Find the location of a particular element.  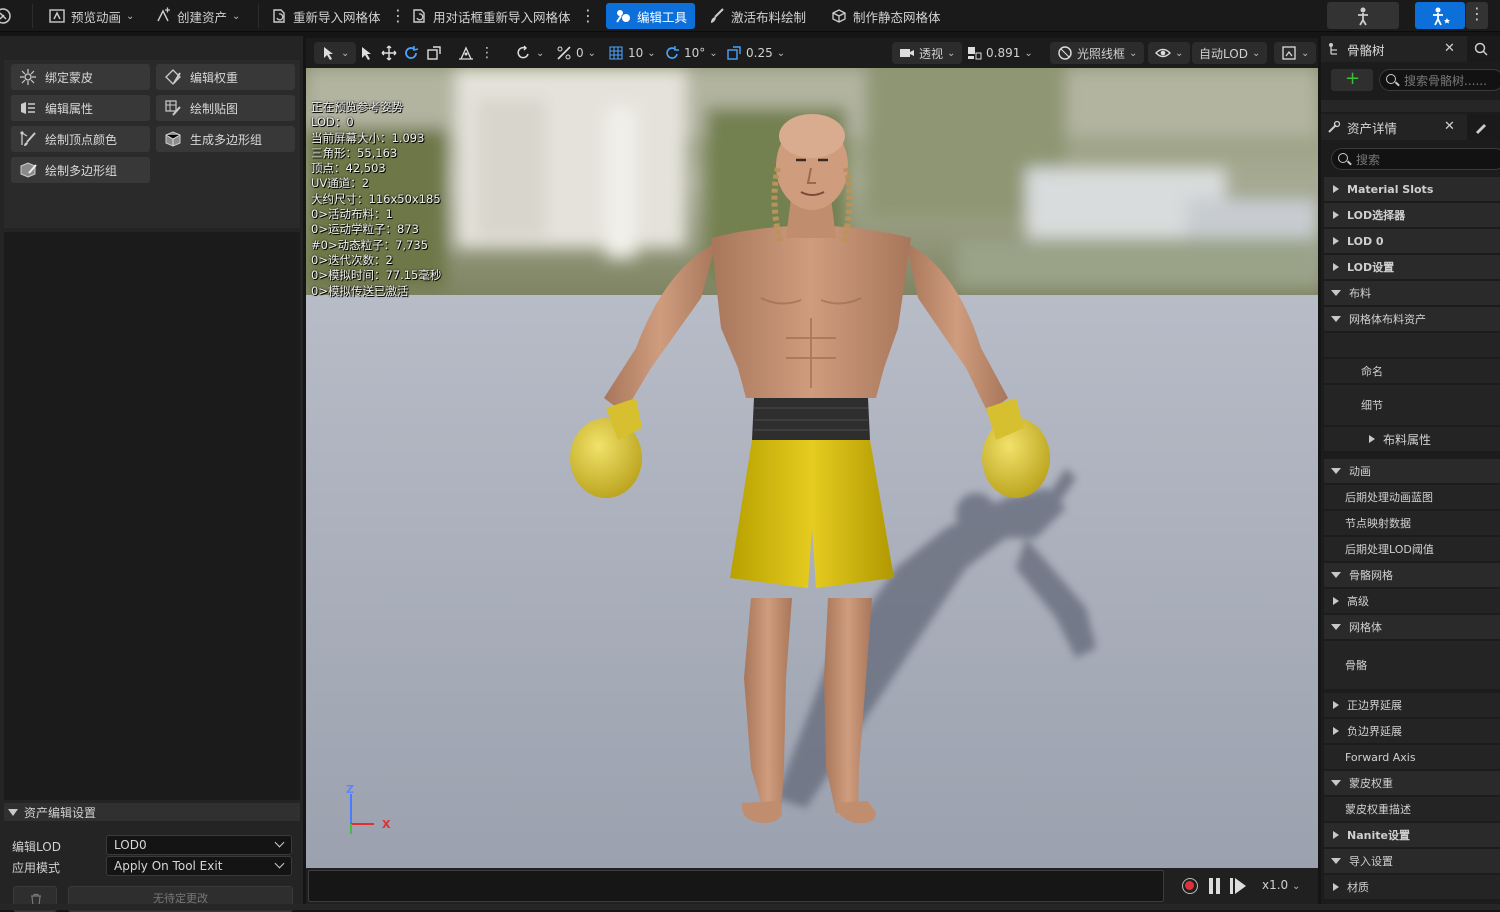

row-node-mapping-data: 节点映射数据 is located at coordinates (1412, 523).